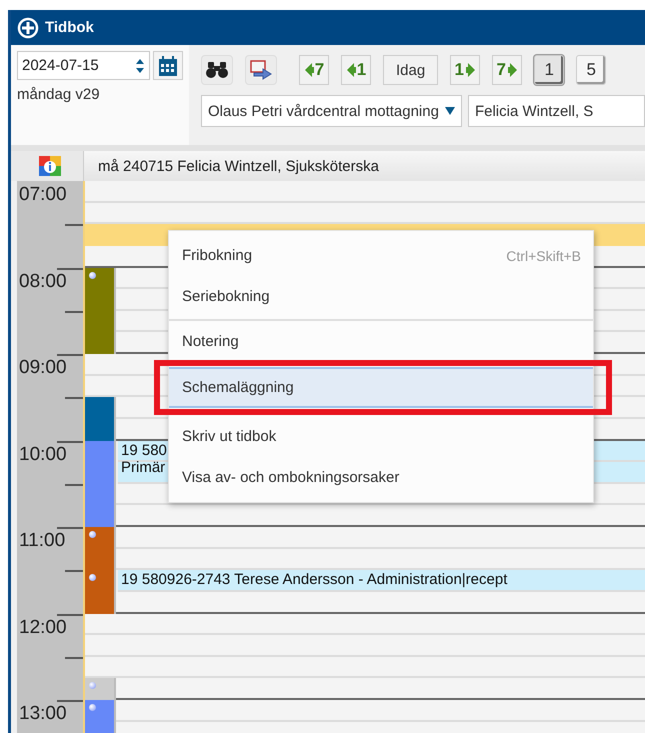 The width and height of the screenshot is (645, 733). I want to click on day-header: må 240715 Felicia Wintzell, Sjuksköterska, so click(364, 166).